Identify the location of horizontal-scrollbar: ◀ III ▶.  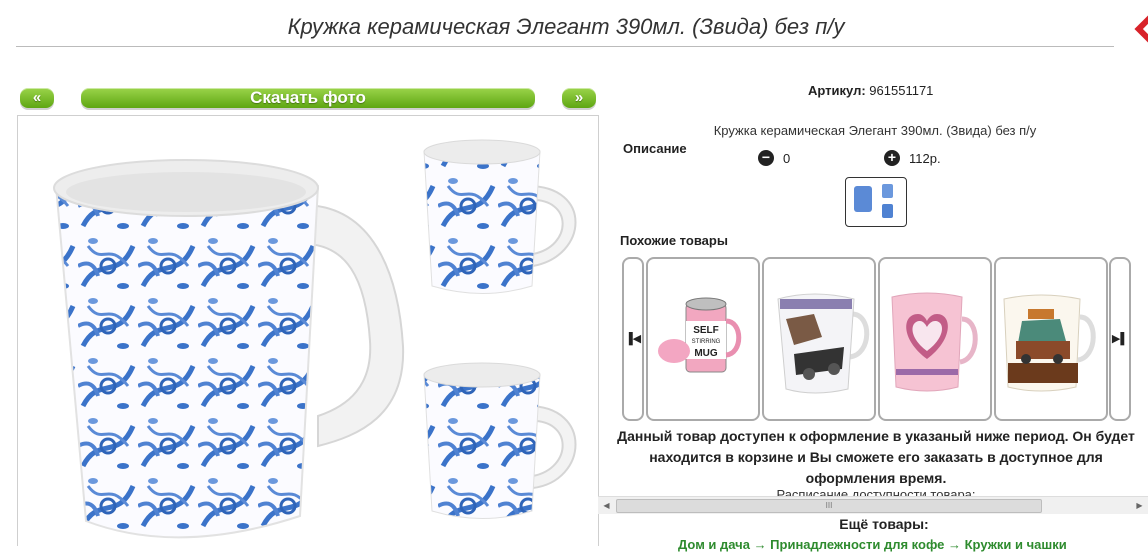
(873, 505).